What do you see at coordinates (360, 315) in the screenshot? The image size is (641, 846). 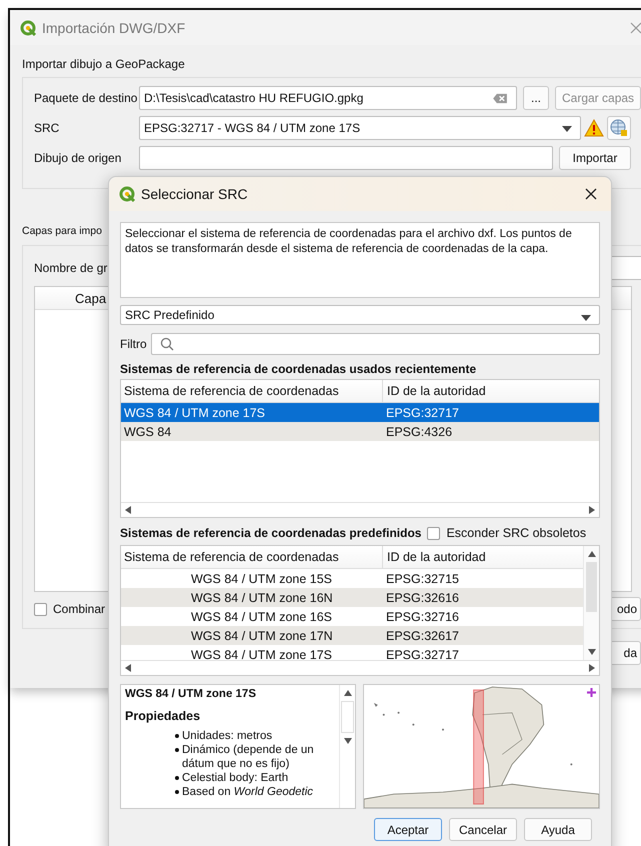 I see `preset-dropdown: SRC Predefinido` at bounding box center [360, 315].